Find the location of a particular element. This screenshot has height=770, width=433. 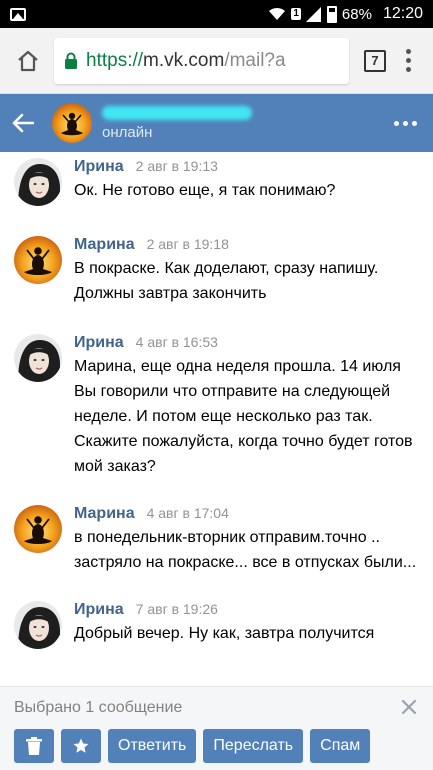

message-time: 2 авг в 19:18 is located at coordinates (187, 244).